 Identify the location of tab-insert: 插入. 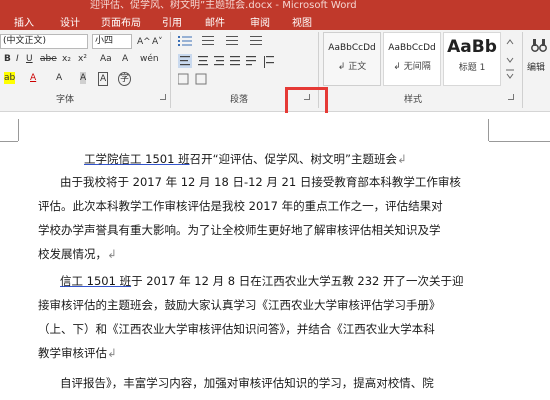
(24, 21).